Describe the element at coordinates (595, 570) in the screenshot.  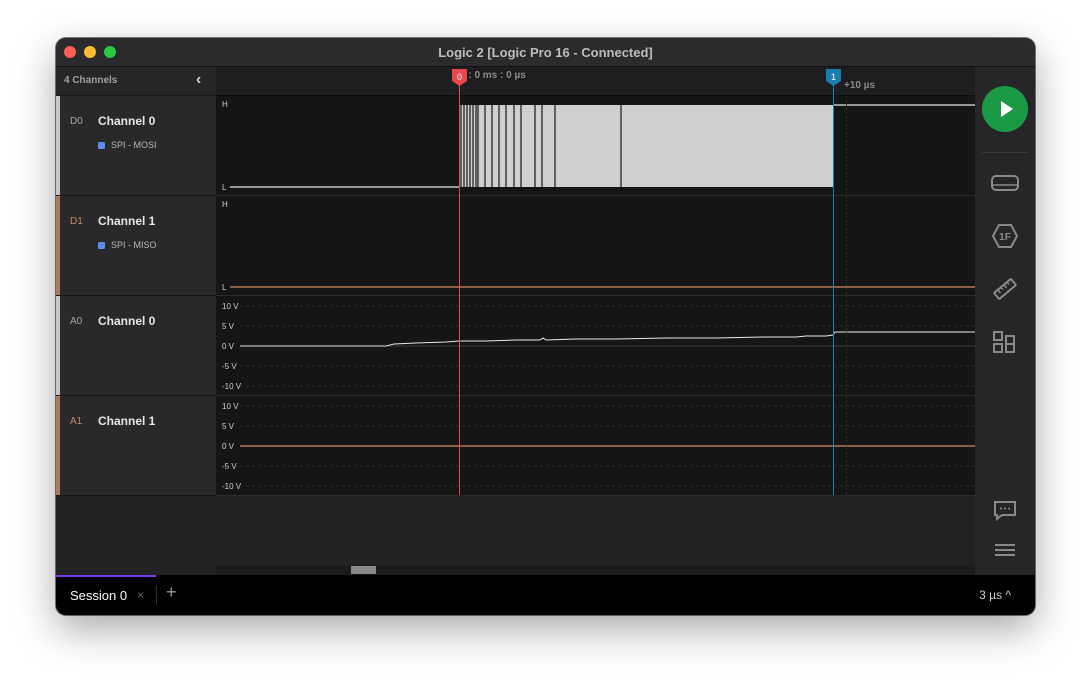
I see `horizontal-scrollbar` at that location.